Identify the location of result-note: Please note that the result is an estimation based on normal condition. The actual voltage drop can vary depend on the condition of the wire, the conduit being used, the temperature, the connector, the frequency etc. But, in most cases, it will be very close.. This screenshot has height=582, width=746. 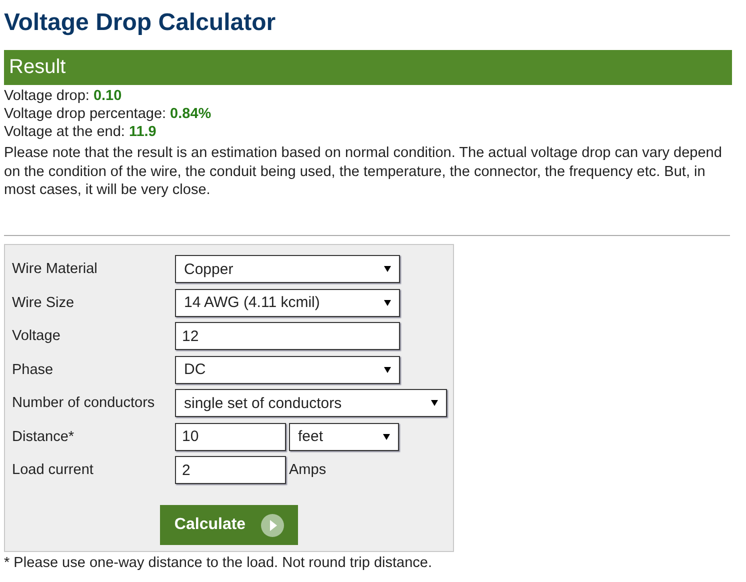
(363, 172).